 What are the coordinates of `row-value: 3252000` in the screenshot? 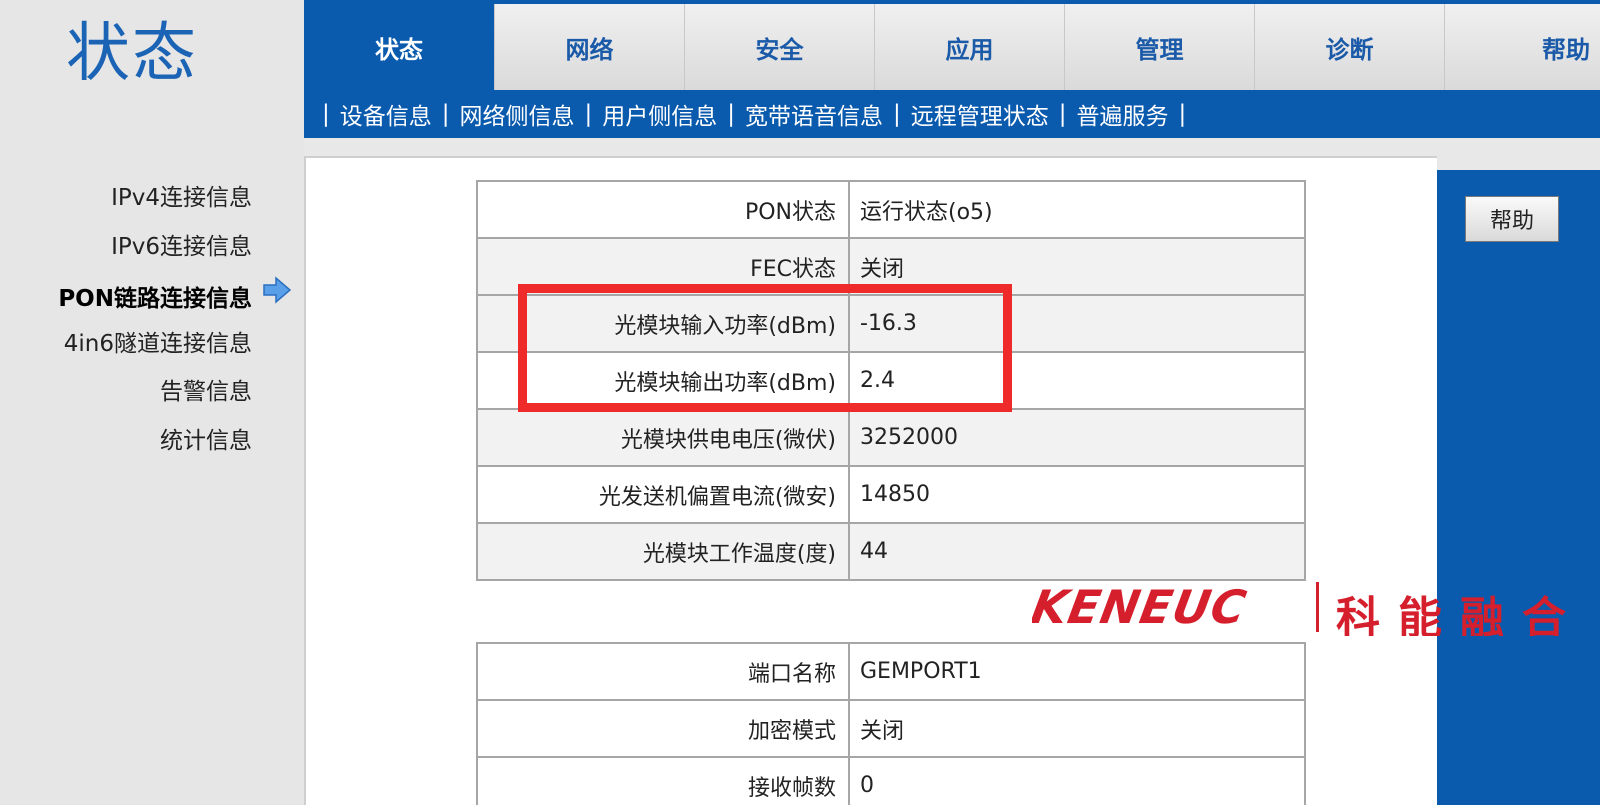 It's located at (1077, 437).